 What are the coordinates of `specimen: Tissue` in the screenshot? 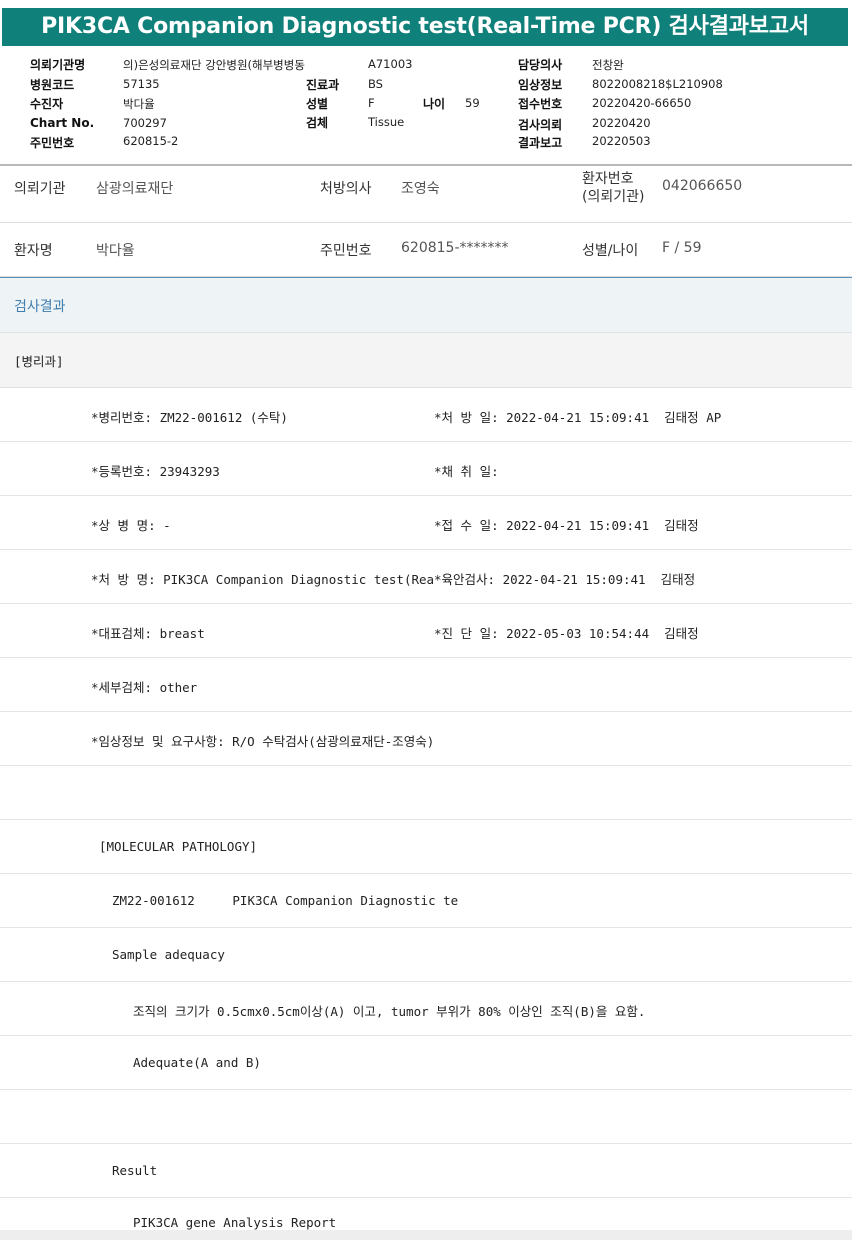 It's located at (386, 122).